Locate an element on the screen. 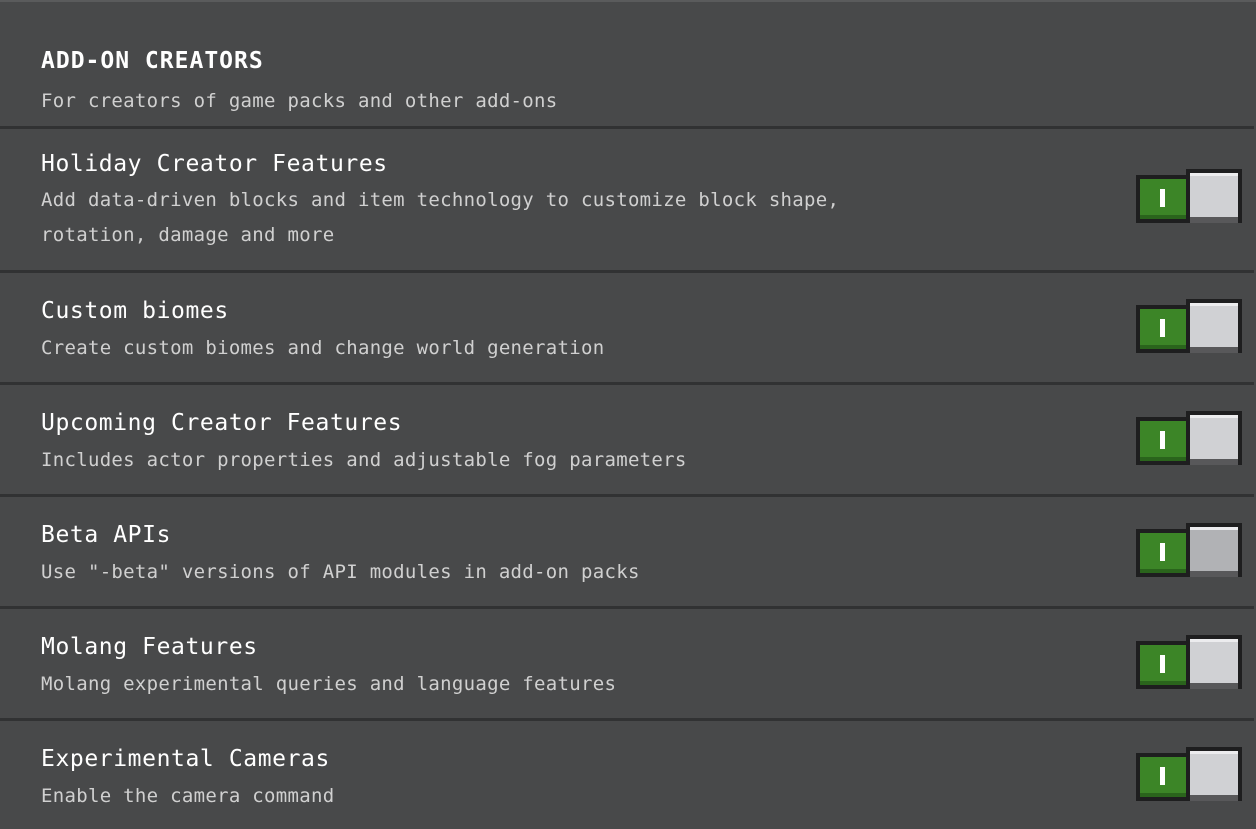 The image size is (1256, 829). experiment-title: Holiday Creator Features is located at coordinates (214, 164).